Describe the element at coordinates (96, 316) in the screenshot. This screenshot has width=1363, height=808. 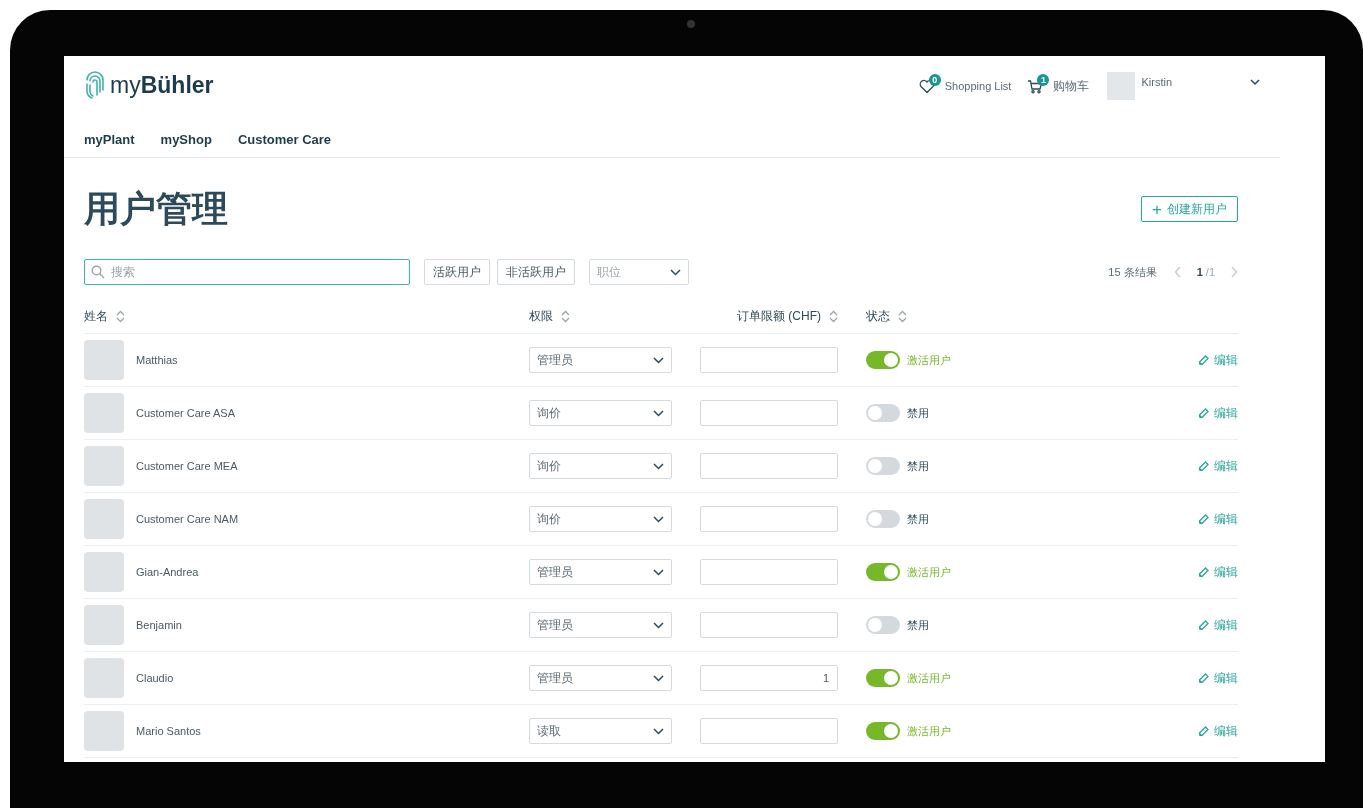
I see `column-header: 姓名` at that location.